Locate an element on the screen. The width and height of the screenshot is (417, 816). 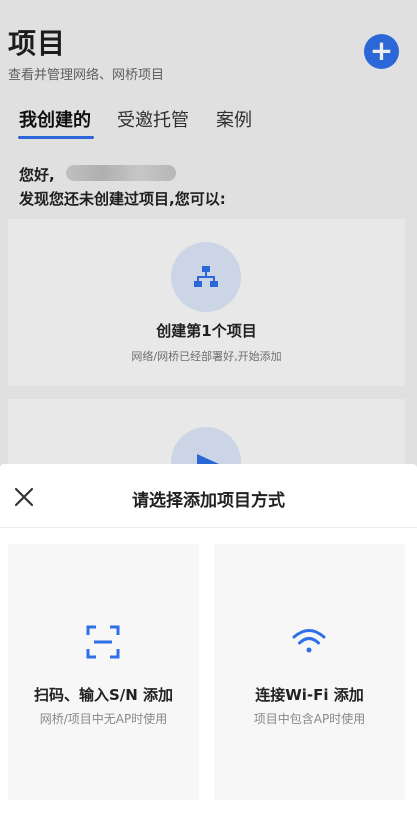
wifi-connect-option: 连接Wi-Fi 添加 项目中包含AP时使用 is located at coordinates (309, 672).